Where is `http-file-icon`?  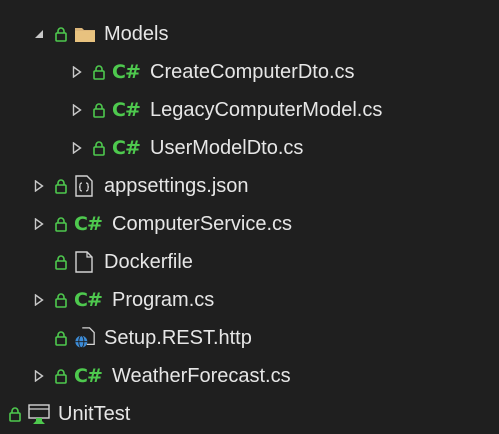 http-file-icon is located at coordinates (85, 338).